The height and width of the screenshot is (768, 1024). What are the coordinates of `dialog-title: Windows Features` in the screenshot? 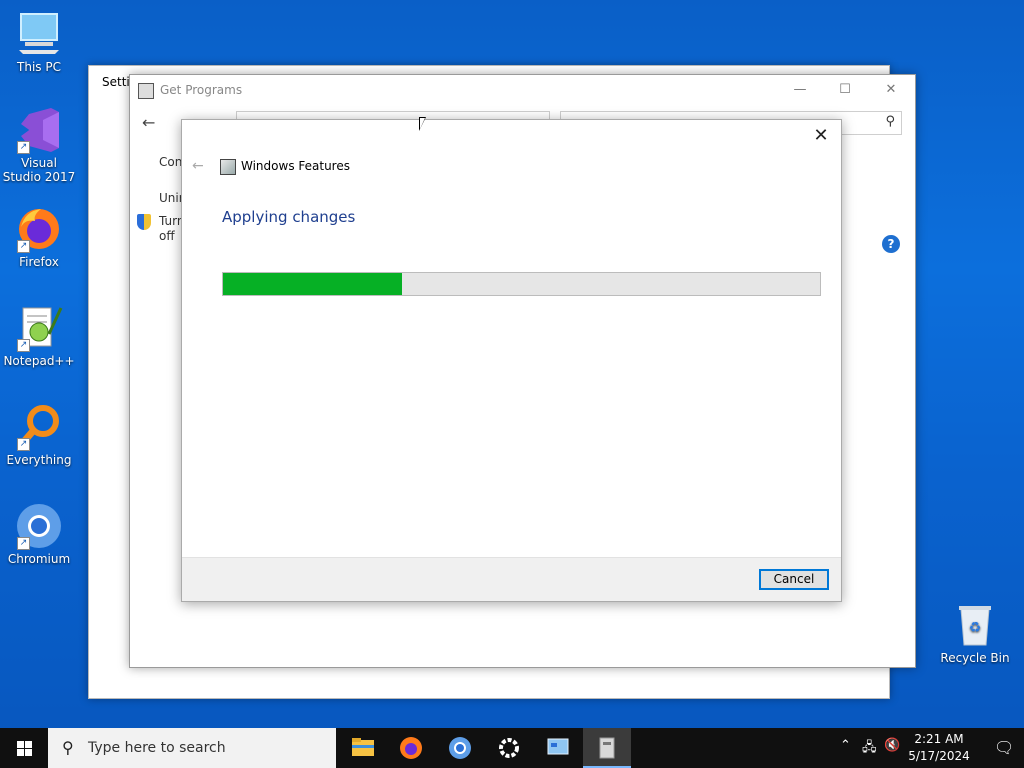 It's located at (295, 166).